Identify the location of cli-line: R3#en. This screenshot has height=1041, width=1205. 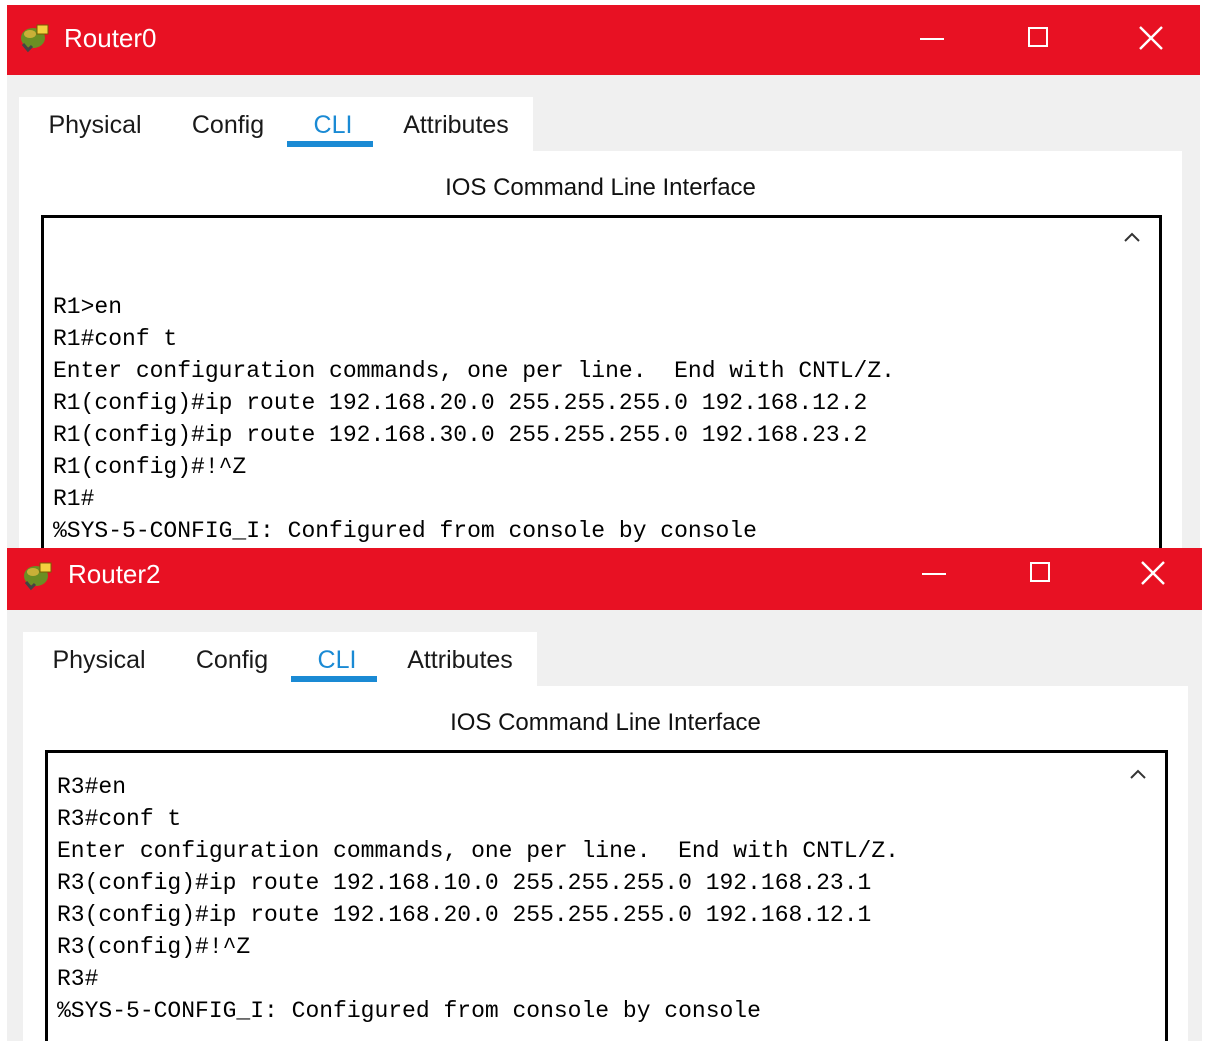
(92, 787).